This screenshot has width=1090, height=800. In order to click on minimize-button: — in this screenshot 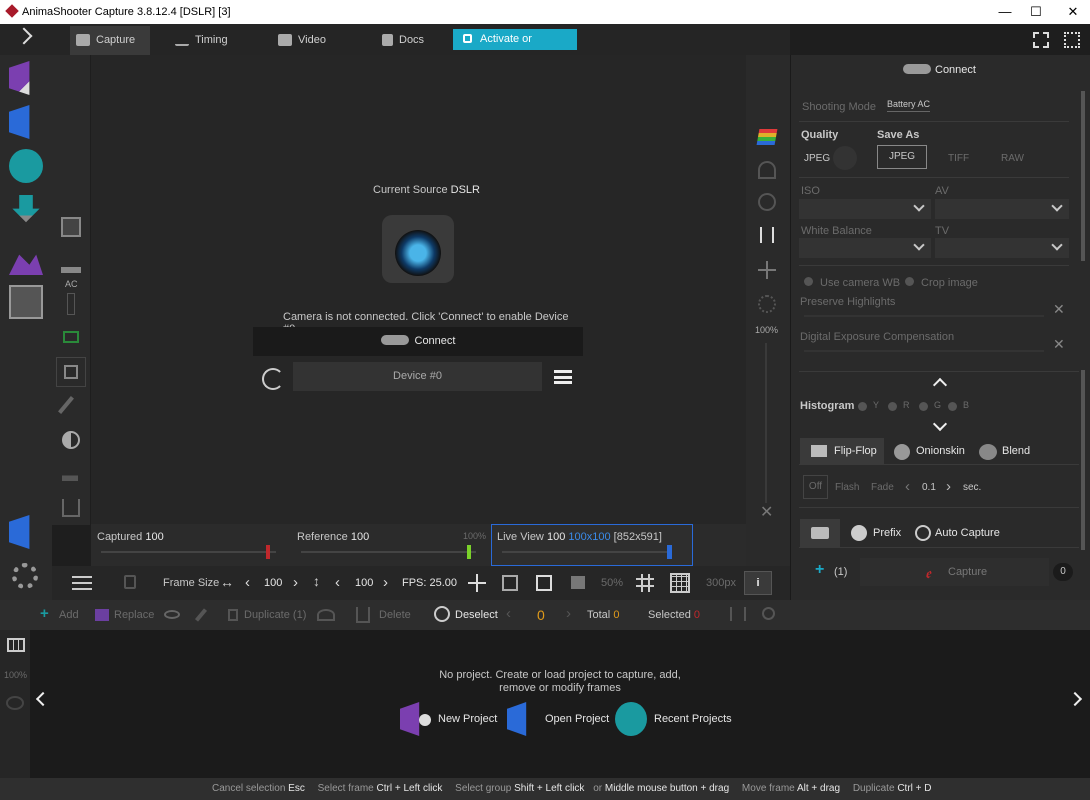, I will do `click(1005, 12)`.